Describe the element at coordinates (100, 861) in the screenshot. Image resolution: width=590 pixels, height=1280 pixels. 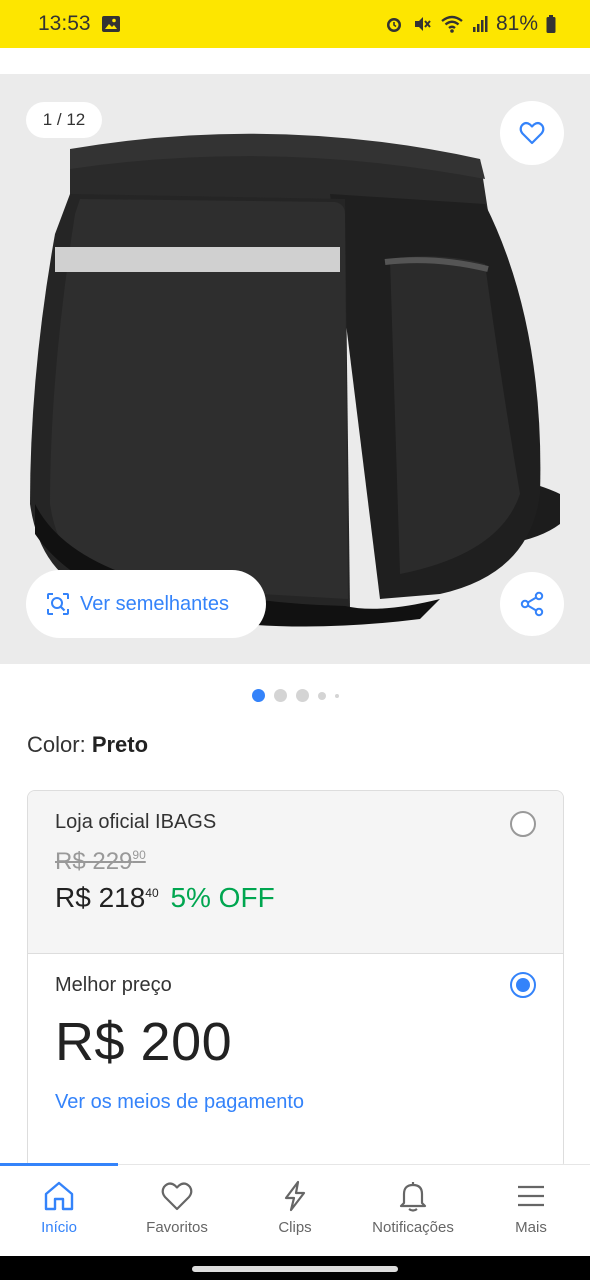
I see `offer-old-price: R$ 22990` at that location.